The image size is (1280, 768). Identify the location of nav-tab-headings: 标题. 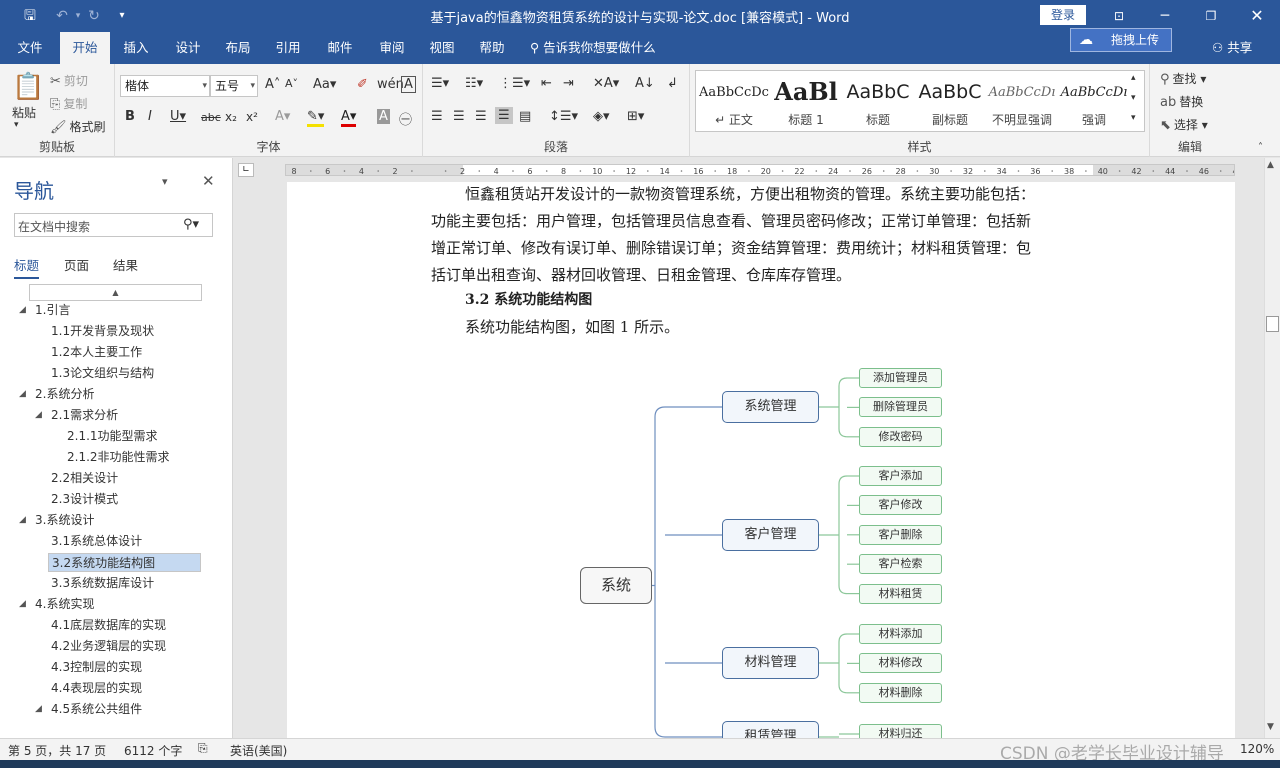
(27, 267).